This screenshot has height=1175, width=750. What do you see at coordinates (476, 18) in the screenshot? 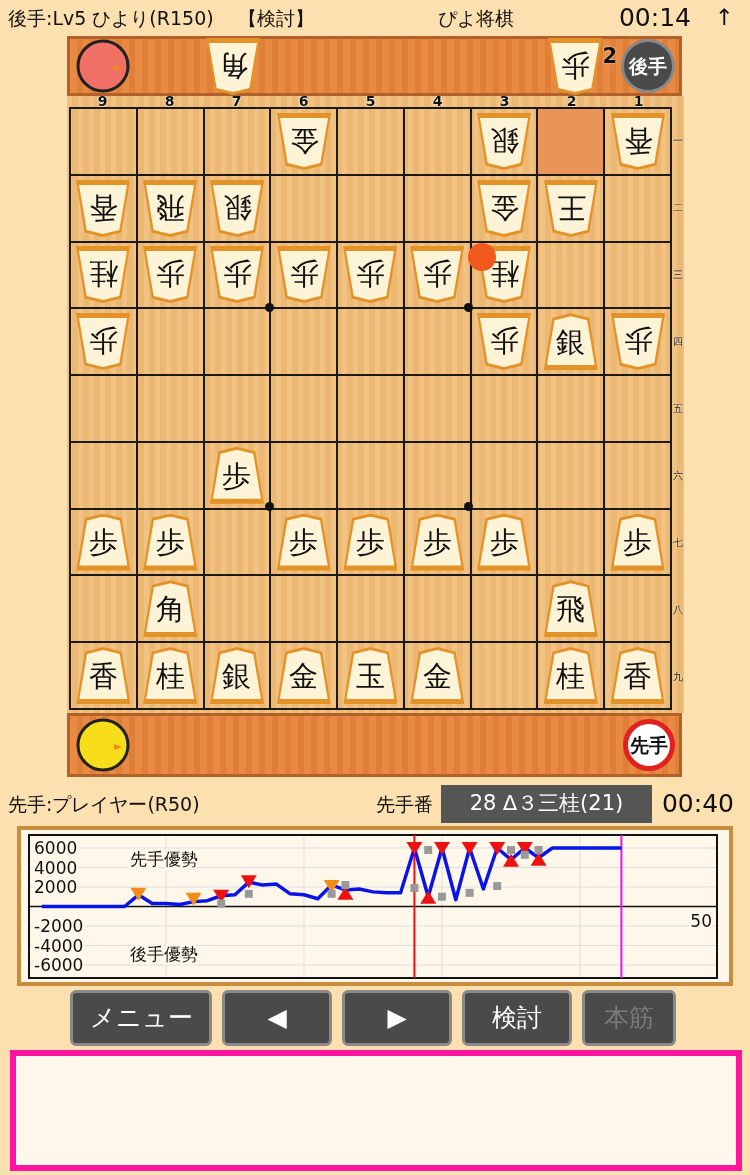
I see `app-title: ぴよ将棋` at bounding box center [476, 18].